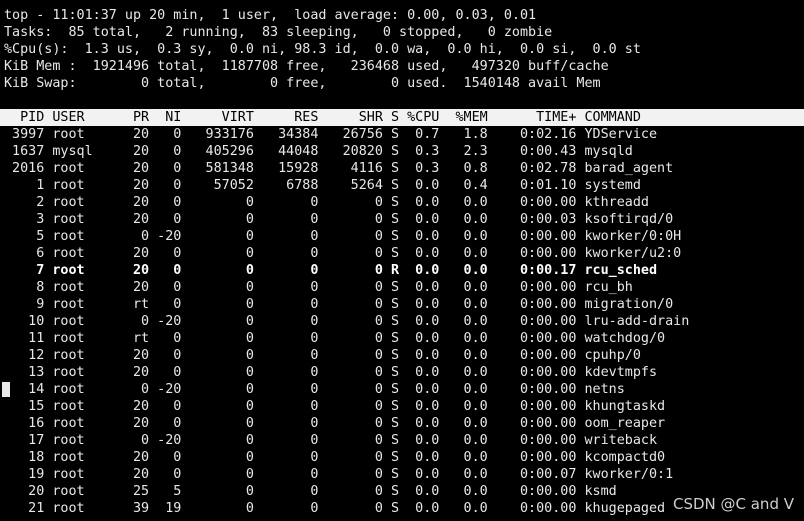 The image size is (804, 521). What do you see at coordinates (28, 236) in the screenshot?
I see `cell-pid: 5` at bounding box center [28, 236].